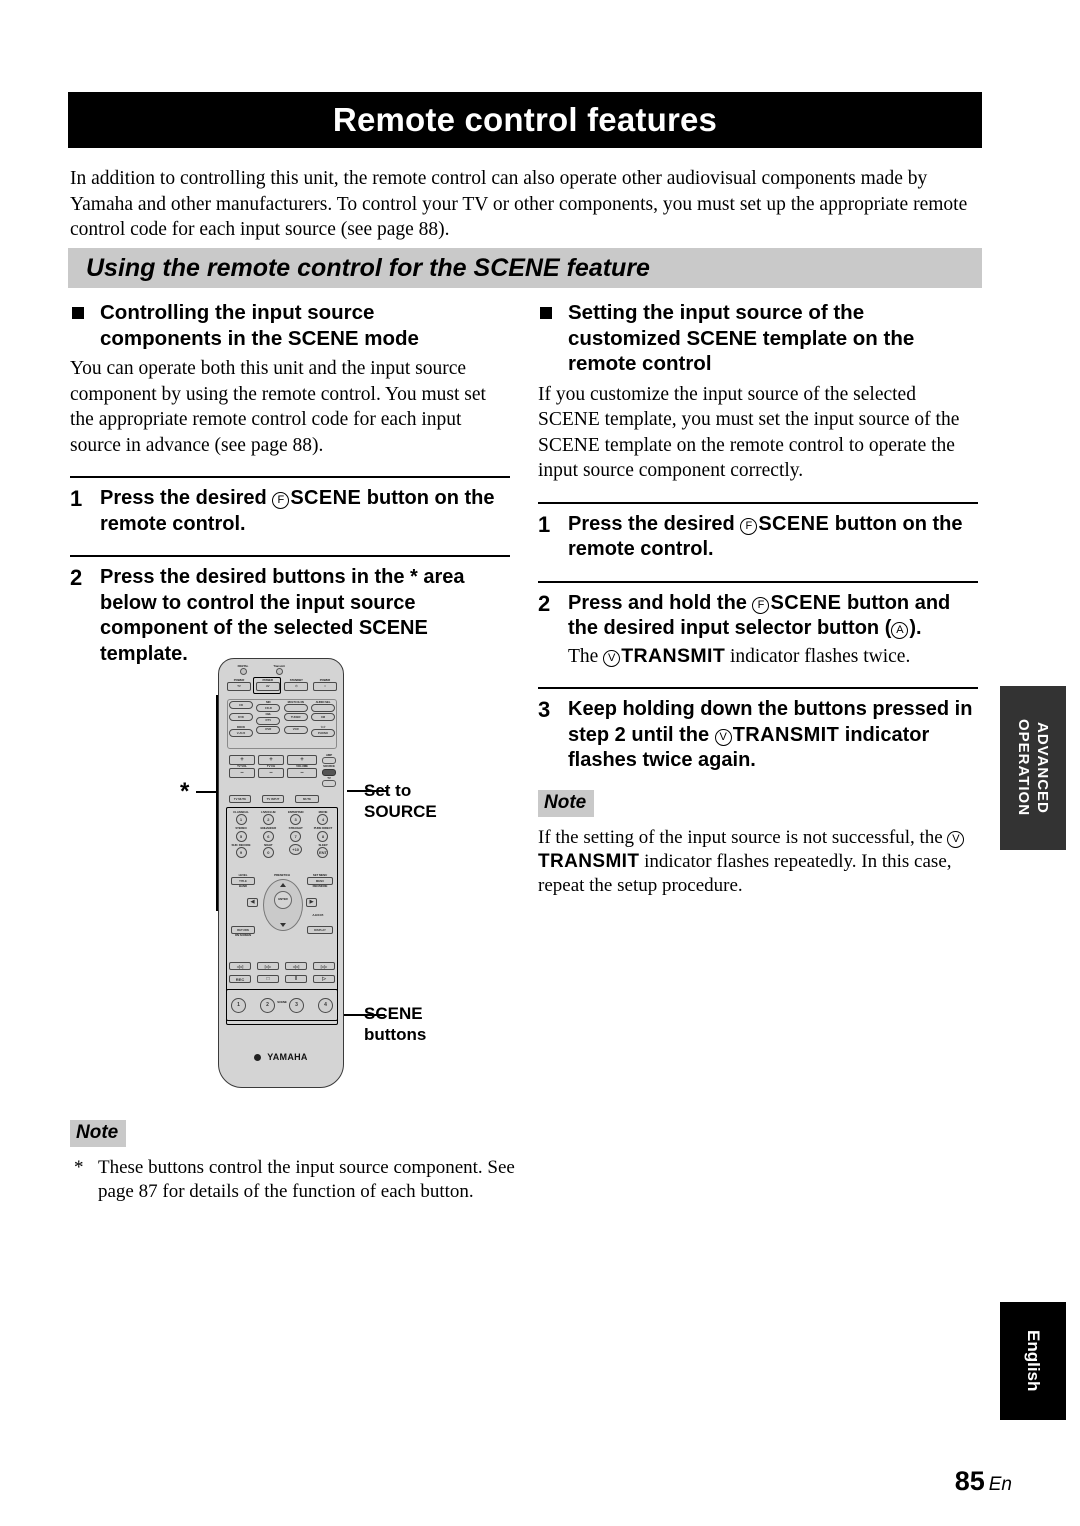 This screenshot has height=1526, width=1080. What do you see at coordinates (240, 799) in the screenshot?
I see `tv-mute-button: TV MUTE` at bounding box center [240, 799].